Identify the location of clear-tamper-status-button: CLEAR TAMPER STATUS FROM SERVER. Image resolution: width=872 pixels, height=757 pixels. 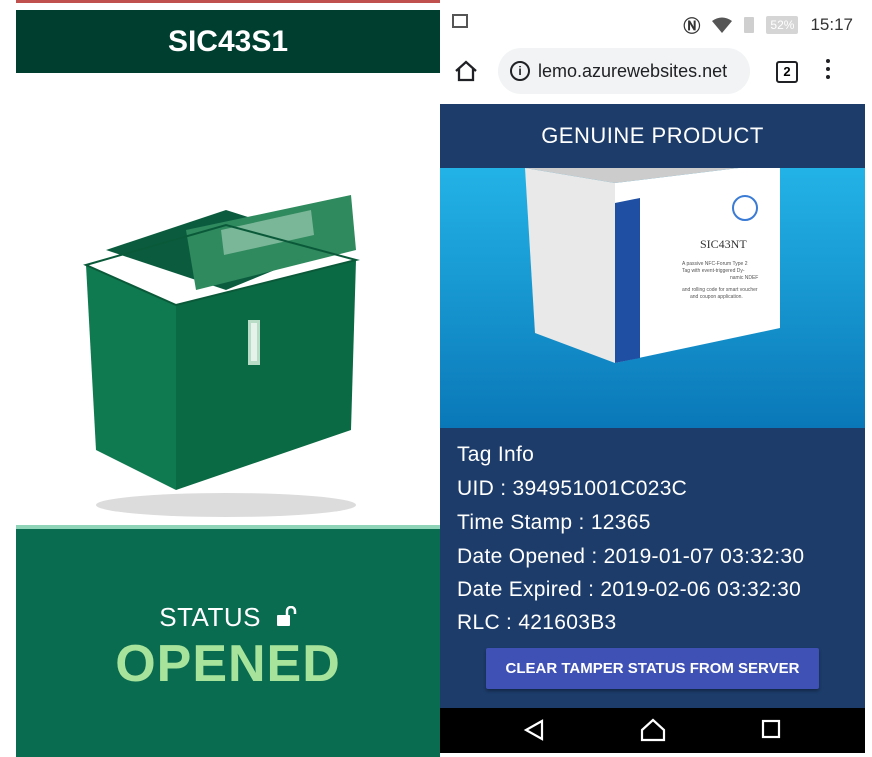
(652, 668).